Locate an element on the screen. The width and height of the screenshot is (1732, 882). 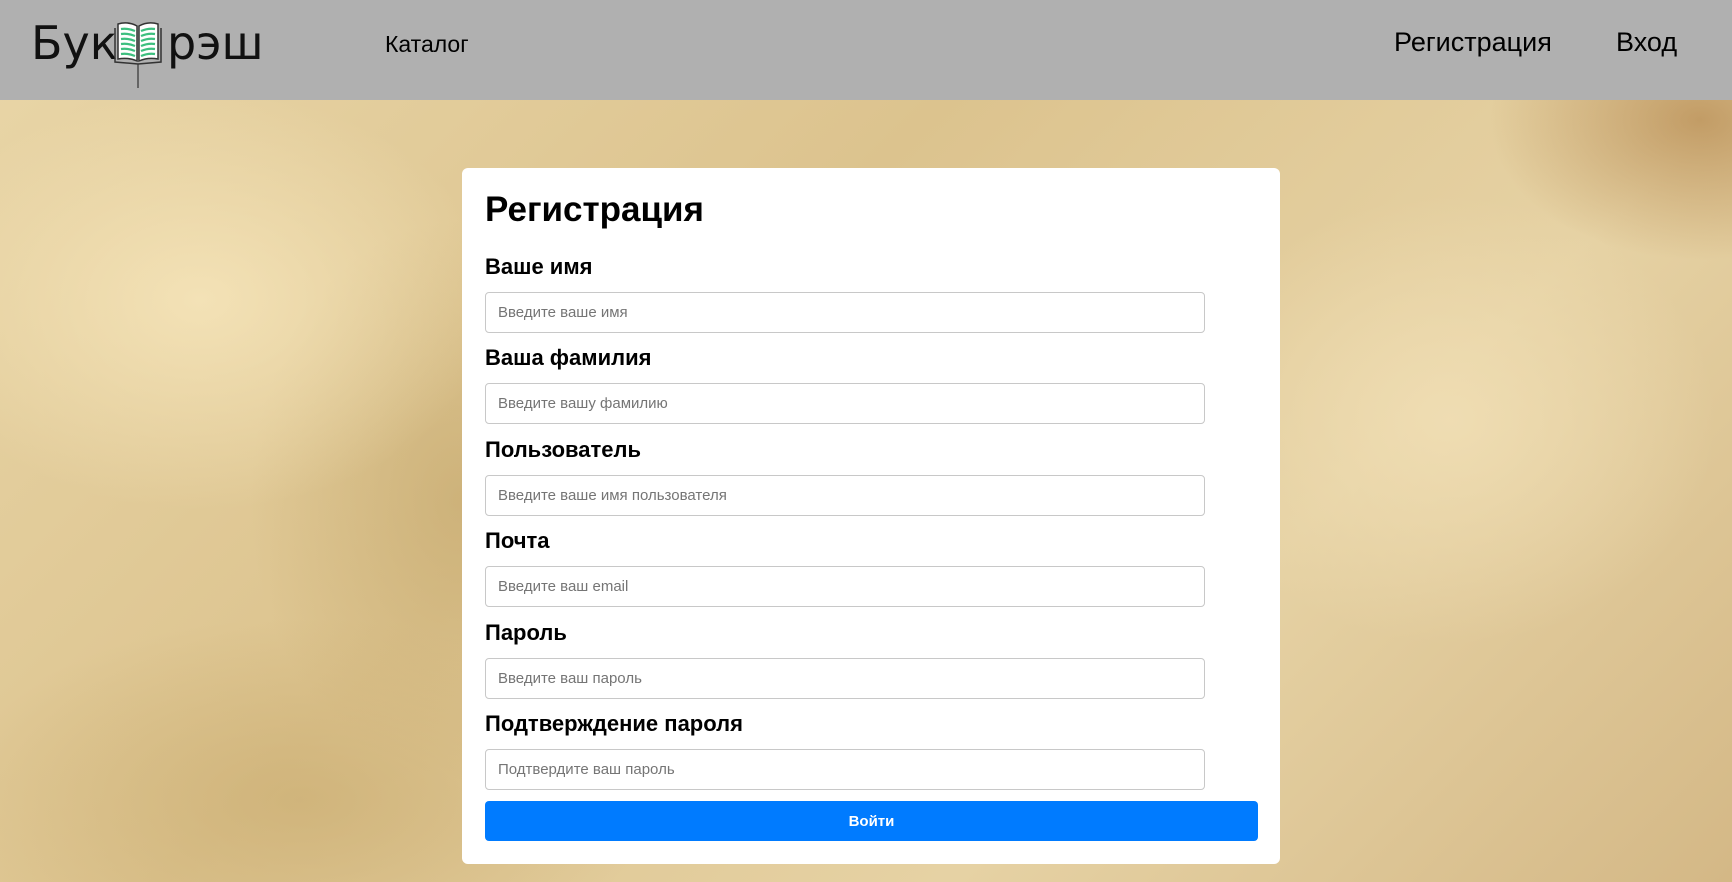
nav-login-link: Вход is located at coordinates (1646, 42).